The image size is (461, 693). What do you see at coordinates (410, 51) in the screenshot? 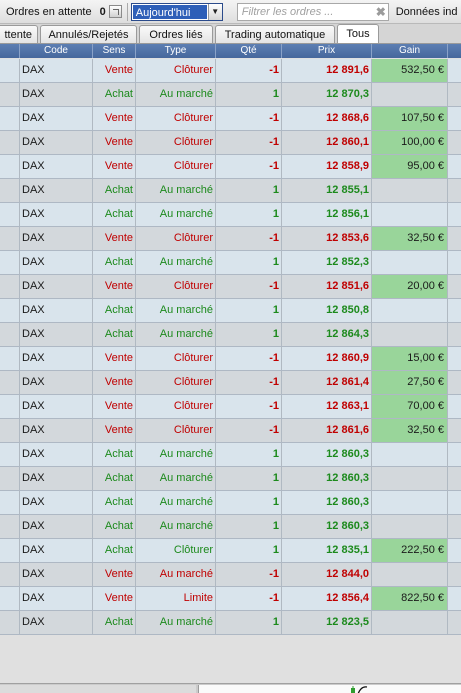
I see `header-gain: Gain` at bounding box center [410, 51].